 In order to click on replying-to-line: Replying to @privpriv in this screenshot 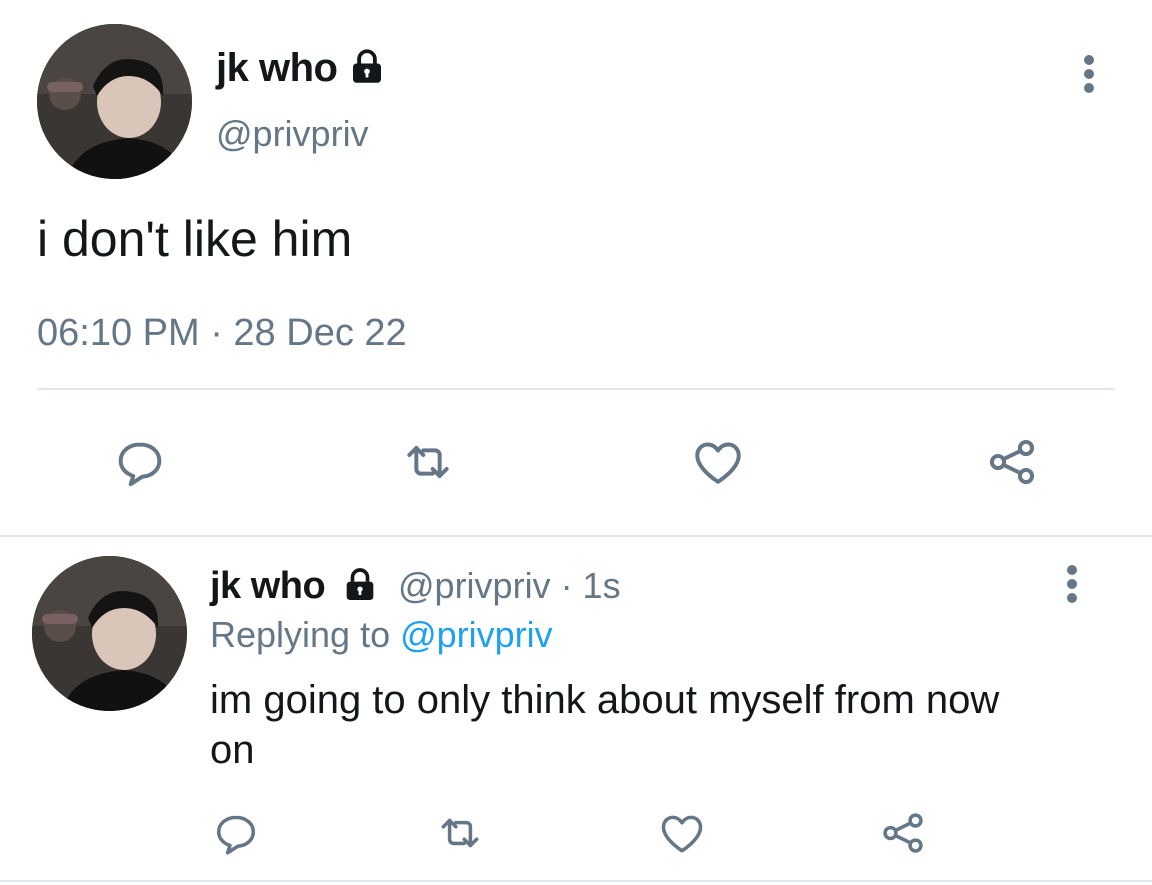, I will do `click(381, 635)`.